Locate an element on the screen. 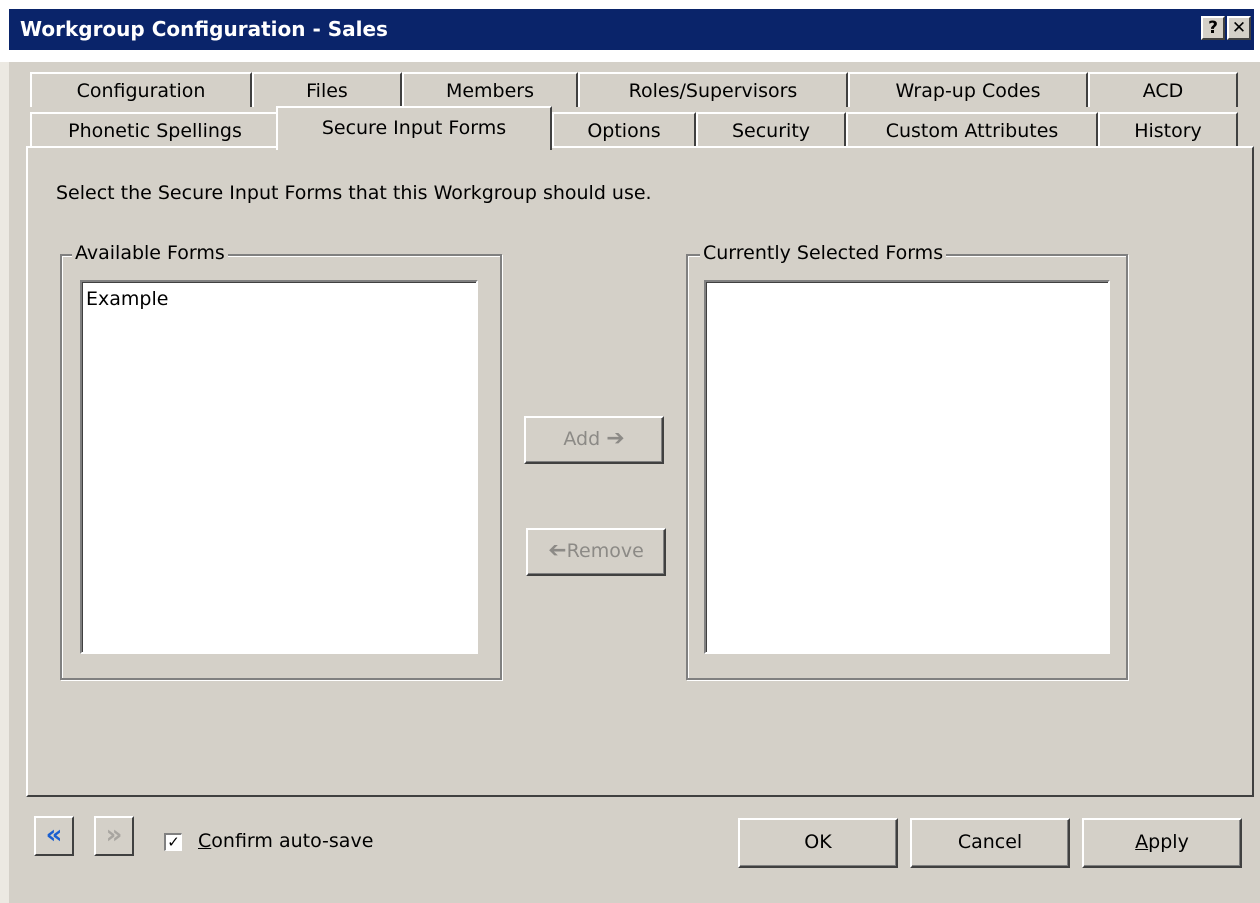 The height and width of the screenshot is (903, 1260). confirm-autosave-checkbox: ✓ is located at coordinates (173, 842).